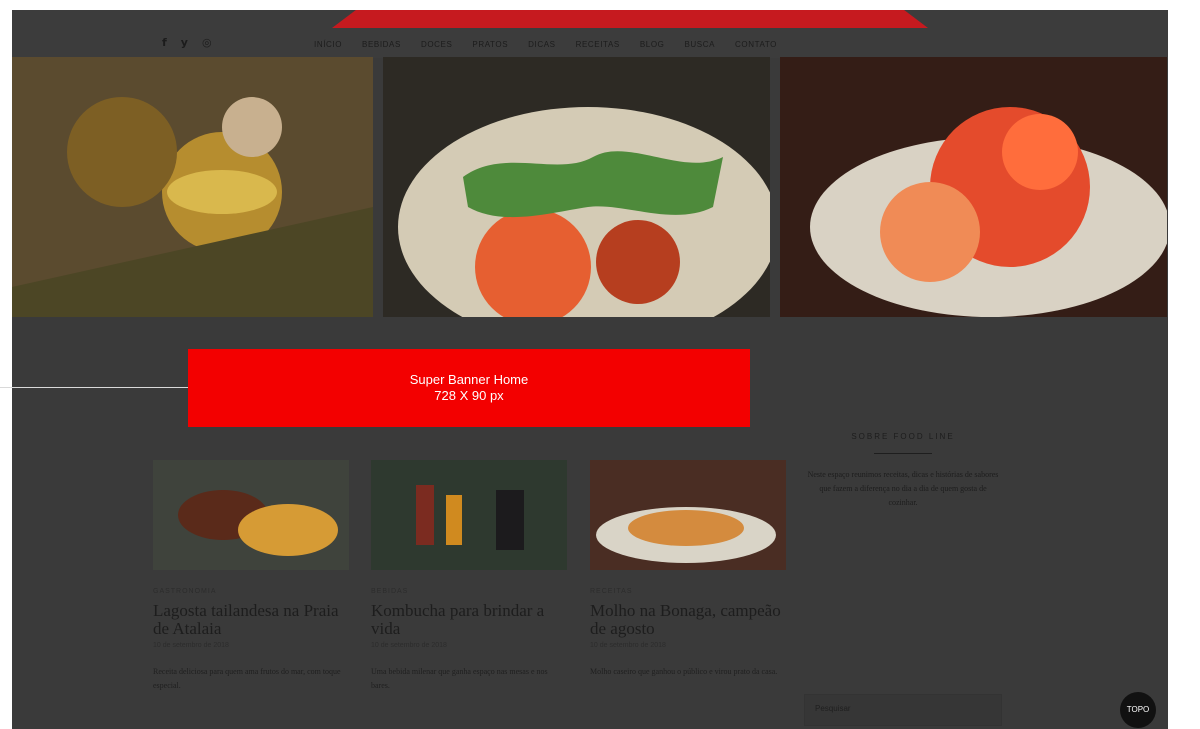 The height and width of the screenshot is (729, 1200). I want to click on facebook-icon: f, so click(164, 42).